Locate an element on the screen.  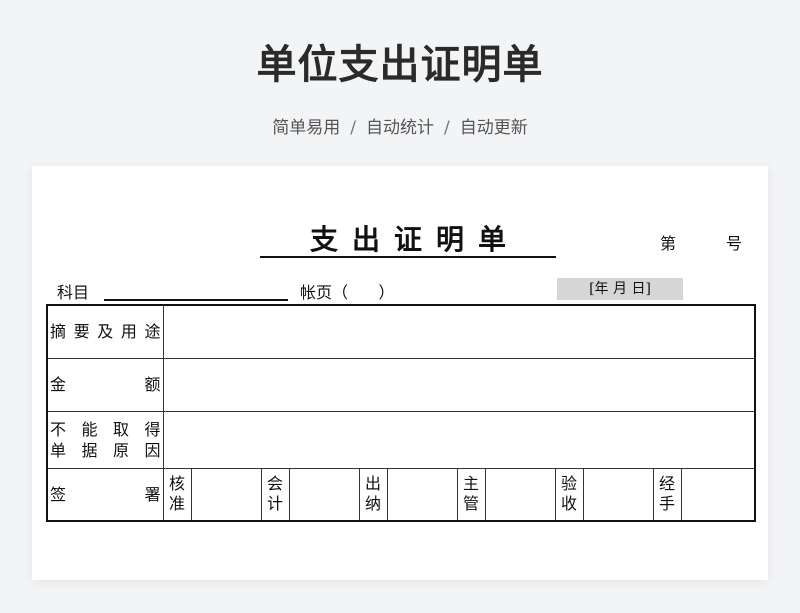
inspector-input is located at coordinates (618, 494).